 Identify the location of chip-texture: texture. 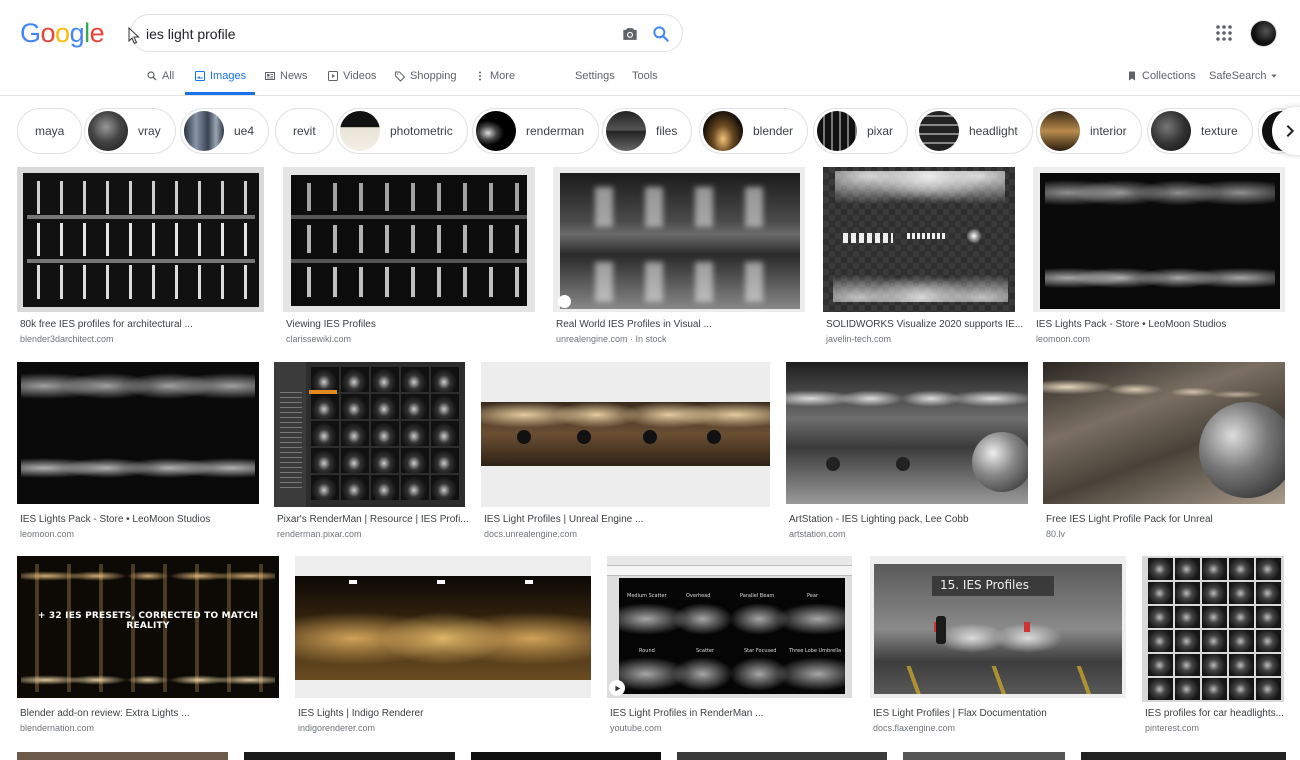
(1200, 131).